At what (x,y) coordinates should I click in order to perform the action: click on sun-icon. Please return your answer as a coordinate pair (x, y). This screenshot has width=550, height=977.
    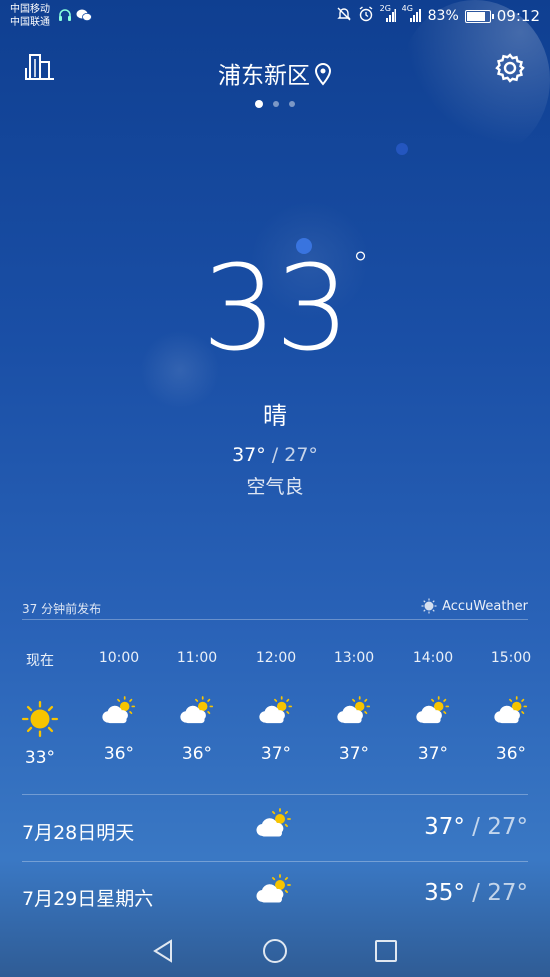
    Looking at the image, I should click on (40, 719).